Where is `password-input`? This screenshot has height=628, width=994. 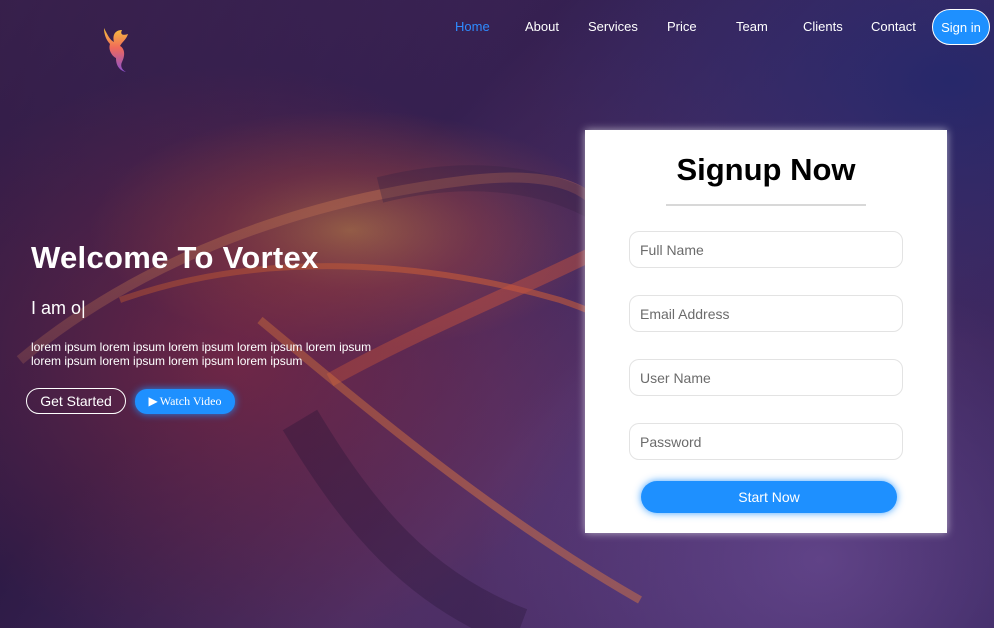
password-input is located at coordinates (766, 441).